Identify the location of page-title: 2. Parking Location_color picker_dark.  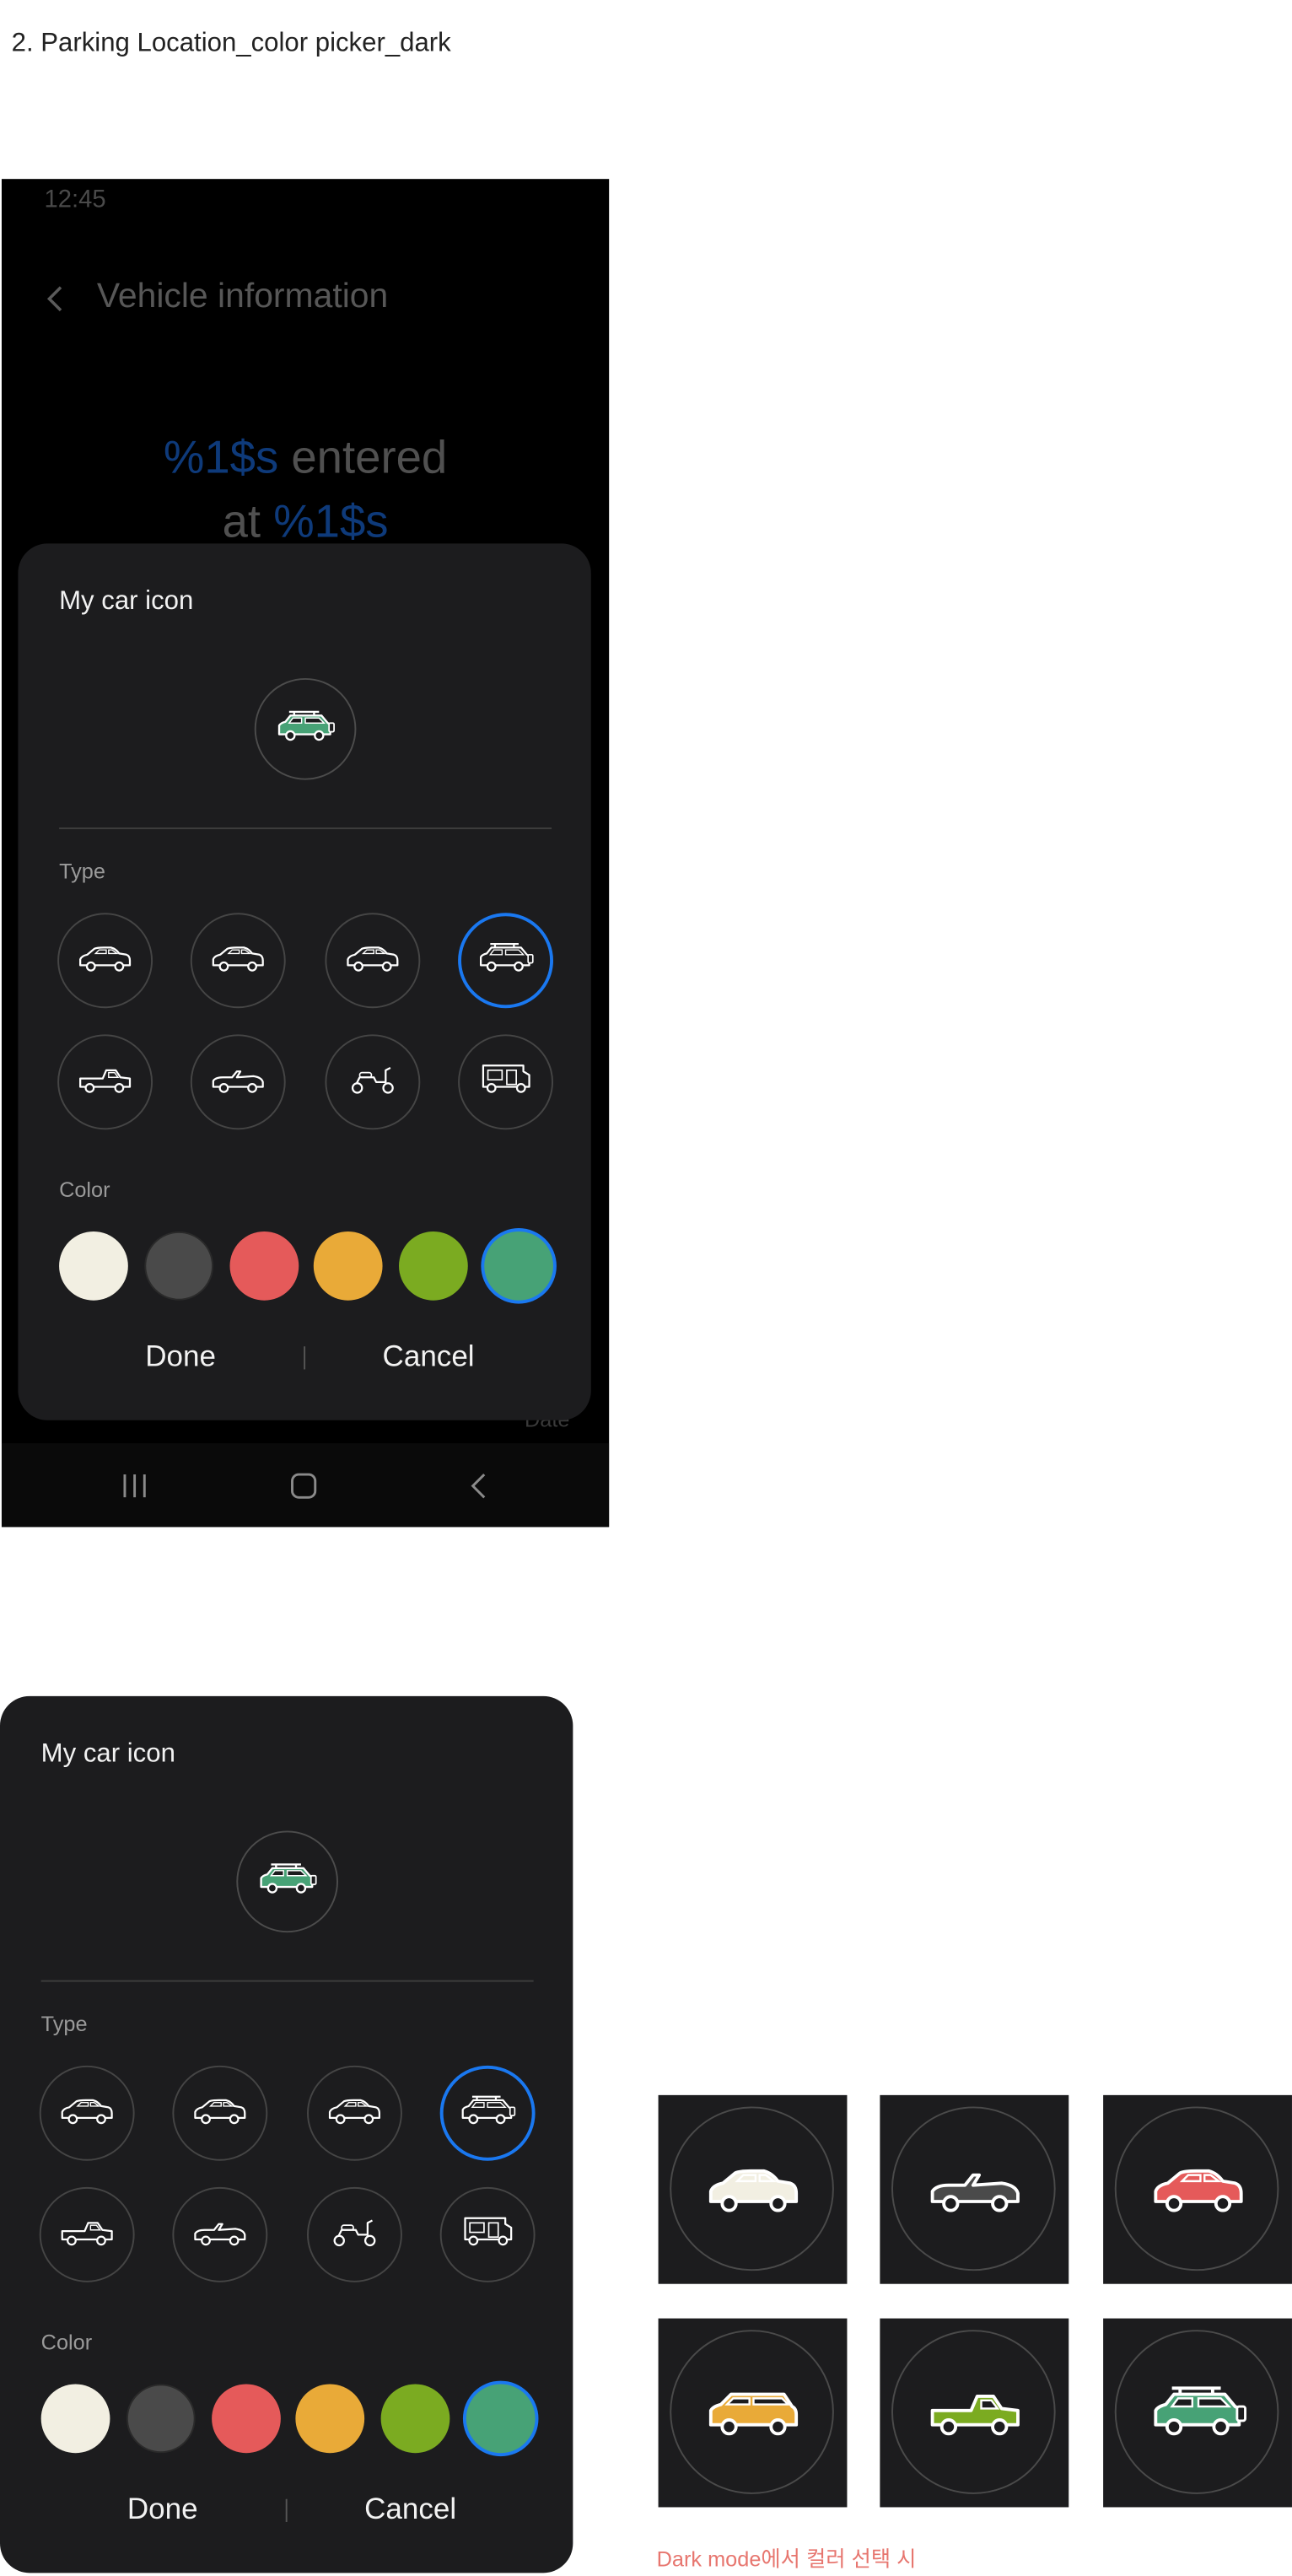
(231, 44).